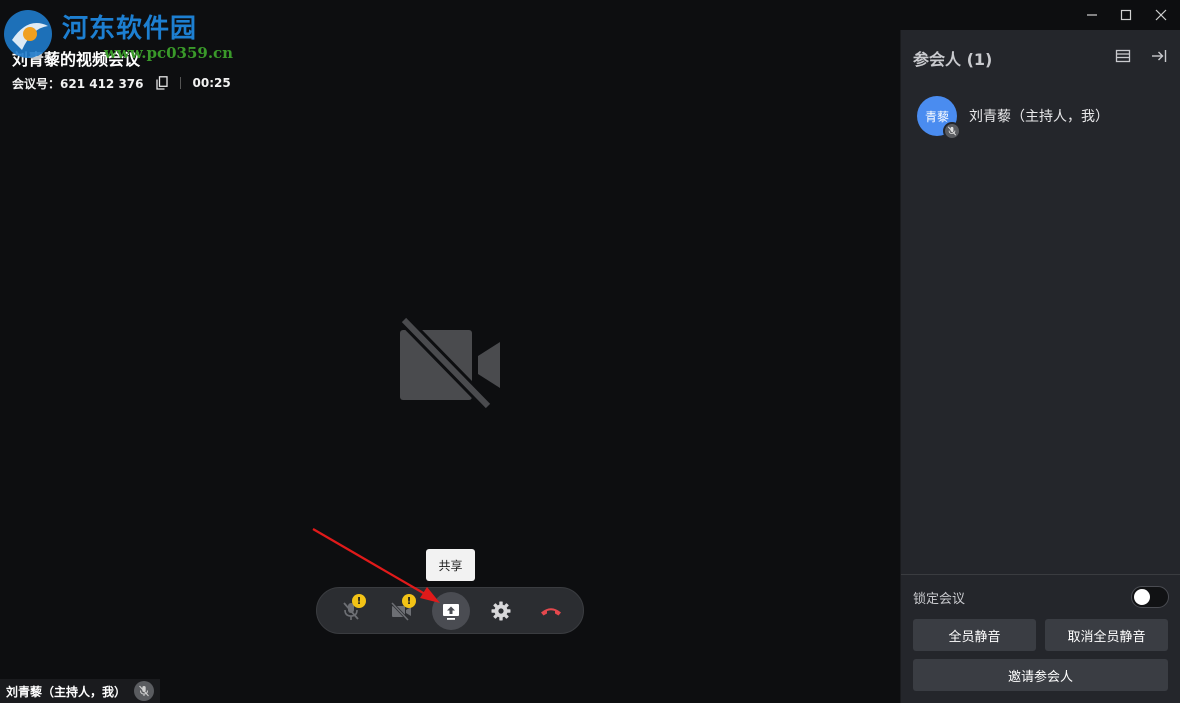 The width and height of the screenshot is (1180, 703). I want to click on popout-window-icon, so click(1123, 56).